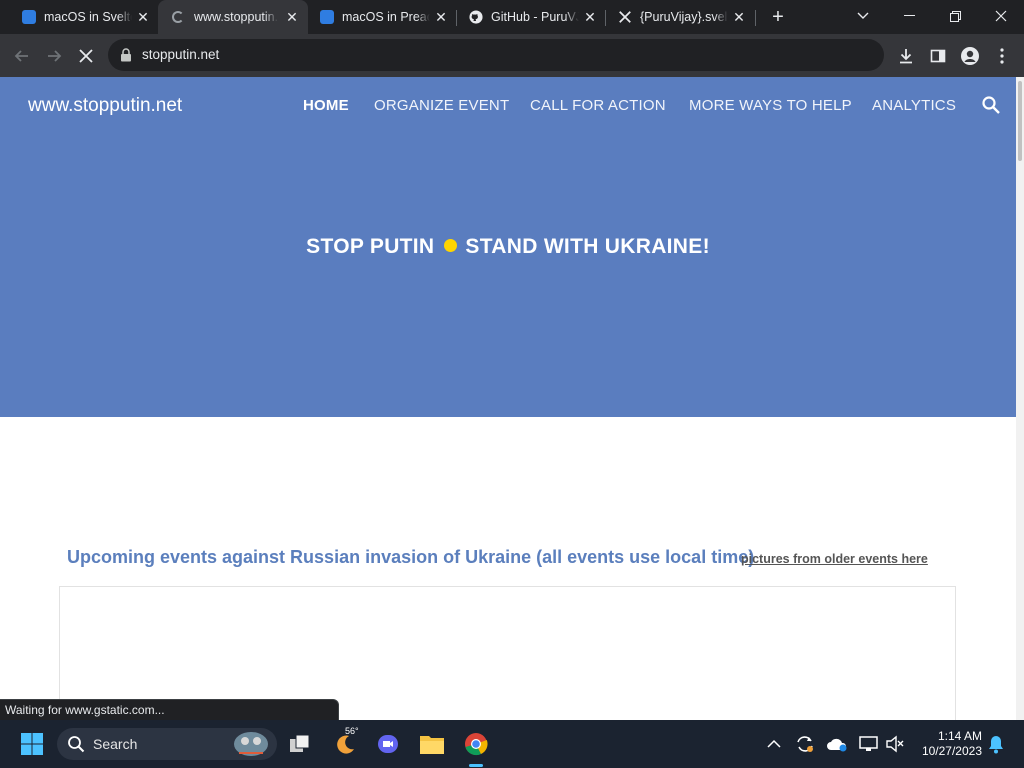 The height and width of the screenshot is (768, 1024). Describe the element at coordinates (388, 744) in the screenshot. I see `teams-chat-icon` at that location.